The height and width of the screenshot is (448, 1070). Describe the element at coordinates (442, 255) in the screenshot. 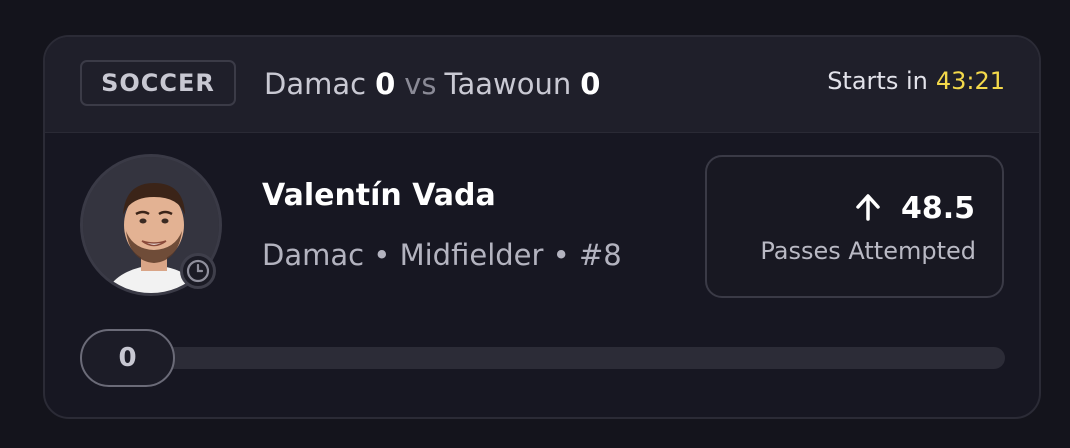

I see `player-meta: Damac • Midfielder • #8` at that location.